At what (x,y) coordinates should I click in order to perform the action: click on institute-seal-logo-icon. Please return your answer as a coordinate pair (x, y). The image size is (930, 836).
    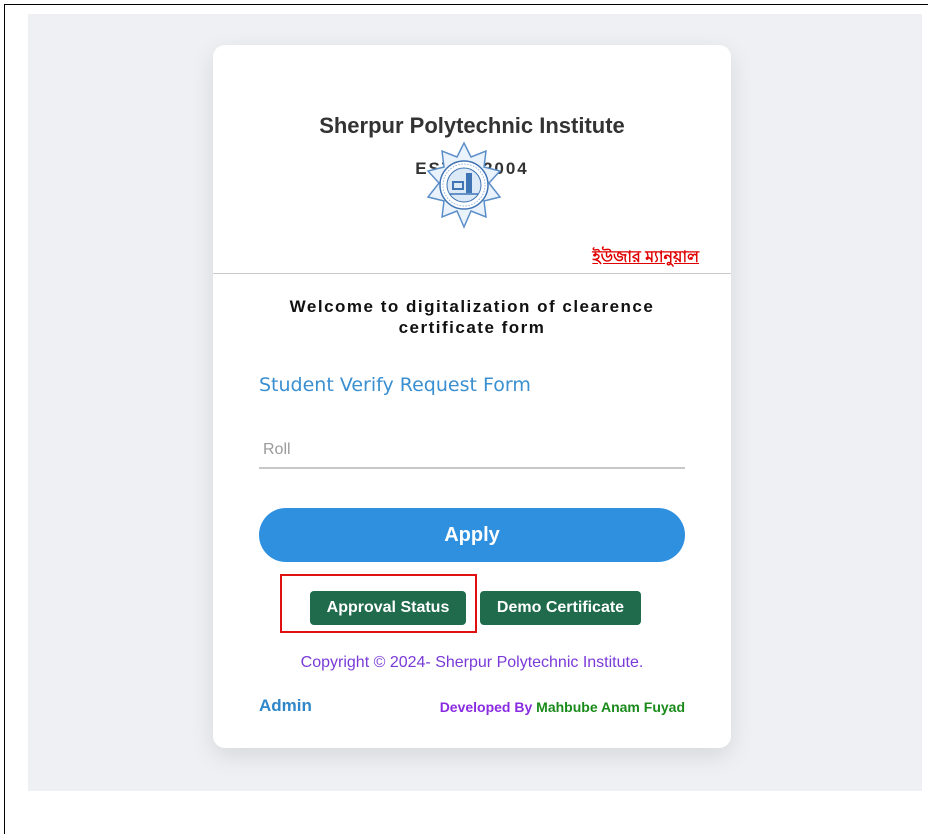
    Looking at the image, I should click on (464, 185).